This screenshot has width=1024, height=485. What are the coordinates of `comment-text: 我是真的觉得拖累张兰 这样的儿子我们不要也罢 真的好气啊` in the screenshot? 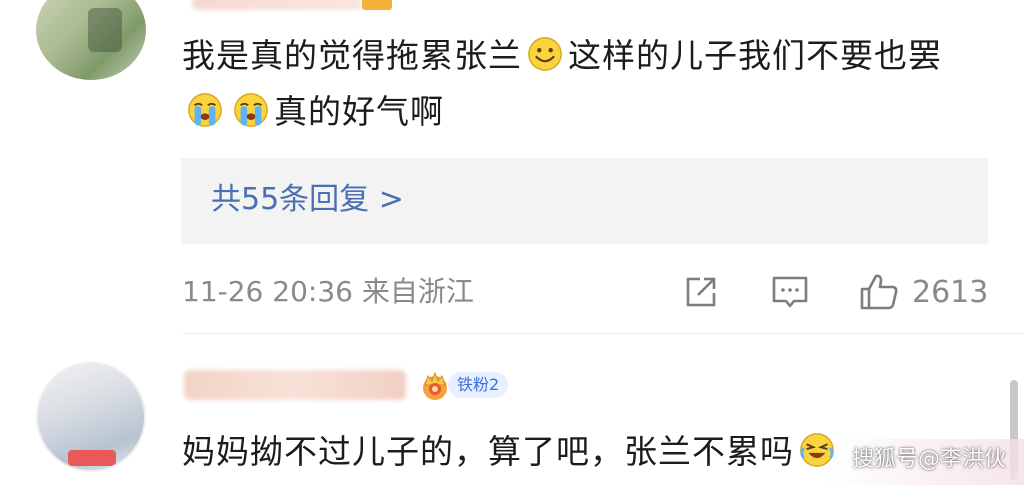 It's located at (562, 83).